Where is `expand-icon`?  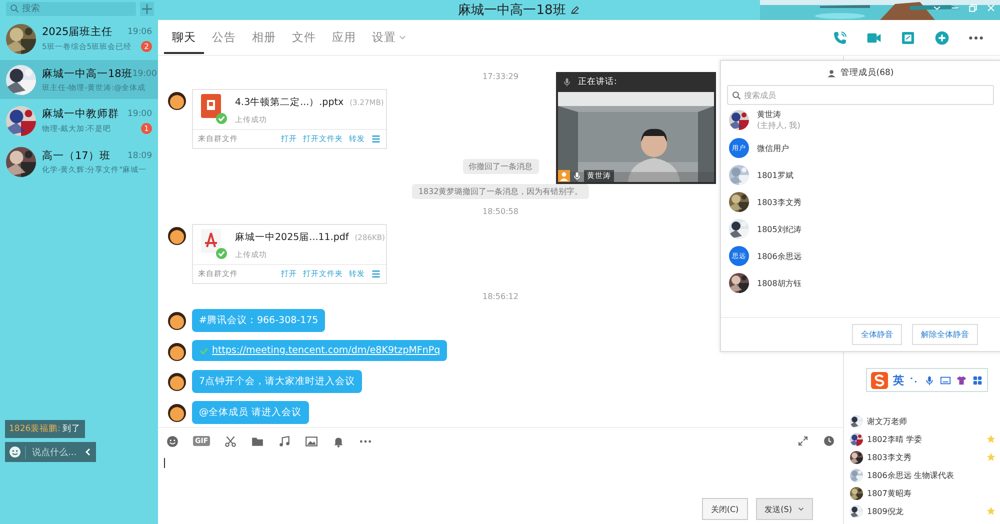 expand-icon is located at coordinates (803, 441).